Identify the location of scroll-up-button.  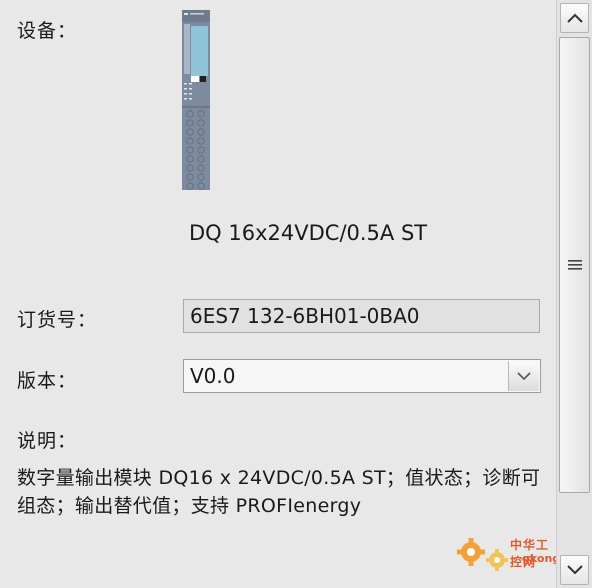
(574, 18).